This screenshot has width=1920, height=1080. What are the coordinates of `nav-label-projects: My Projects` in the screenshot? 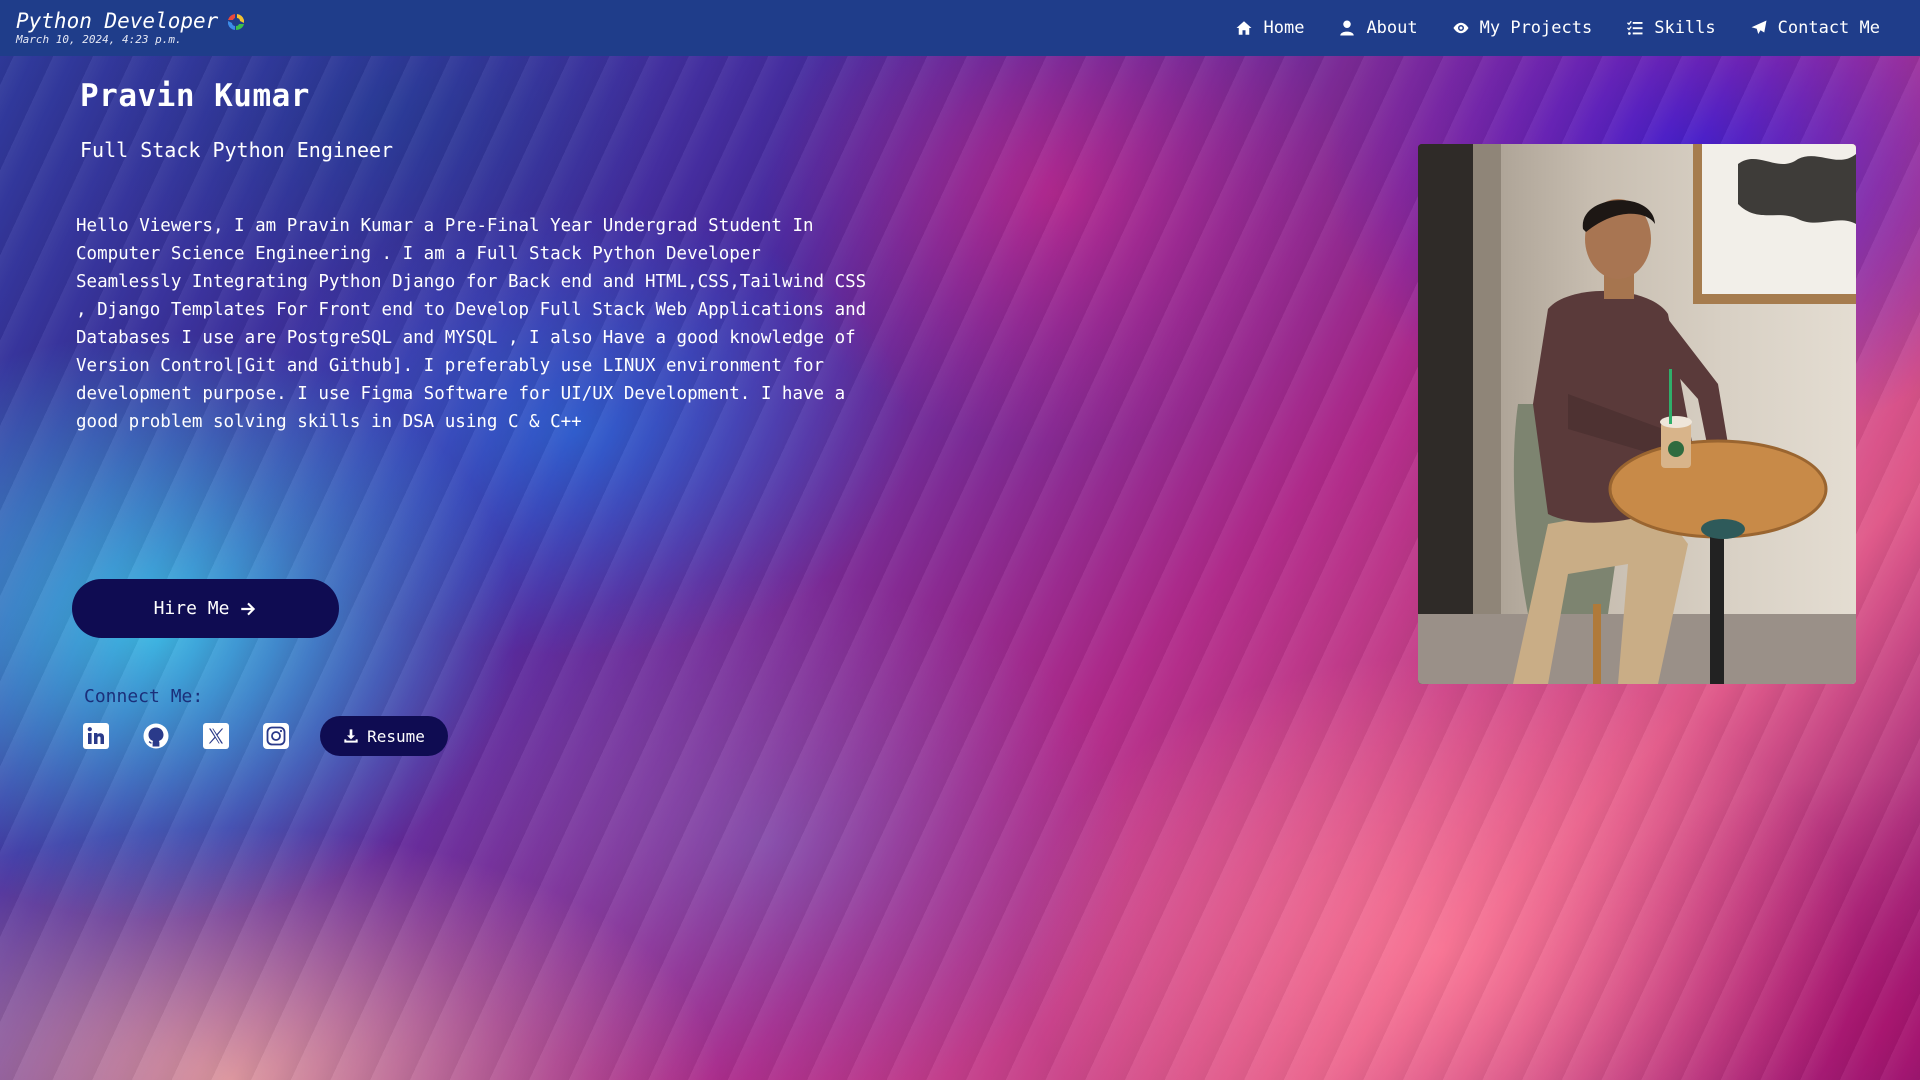 It's located at (1536, 28).